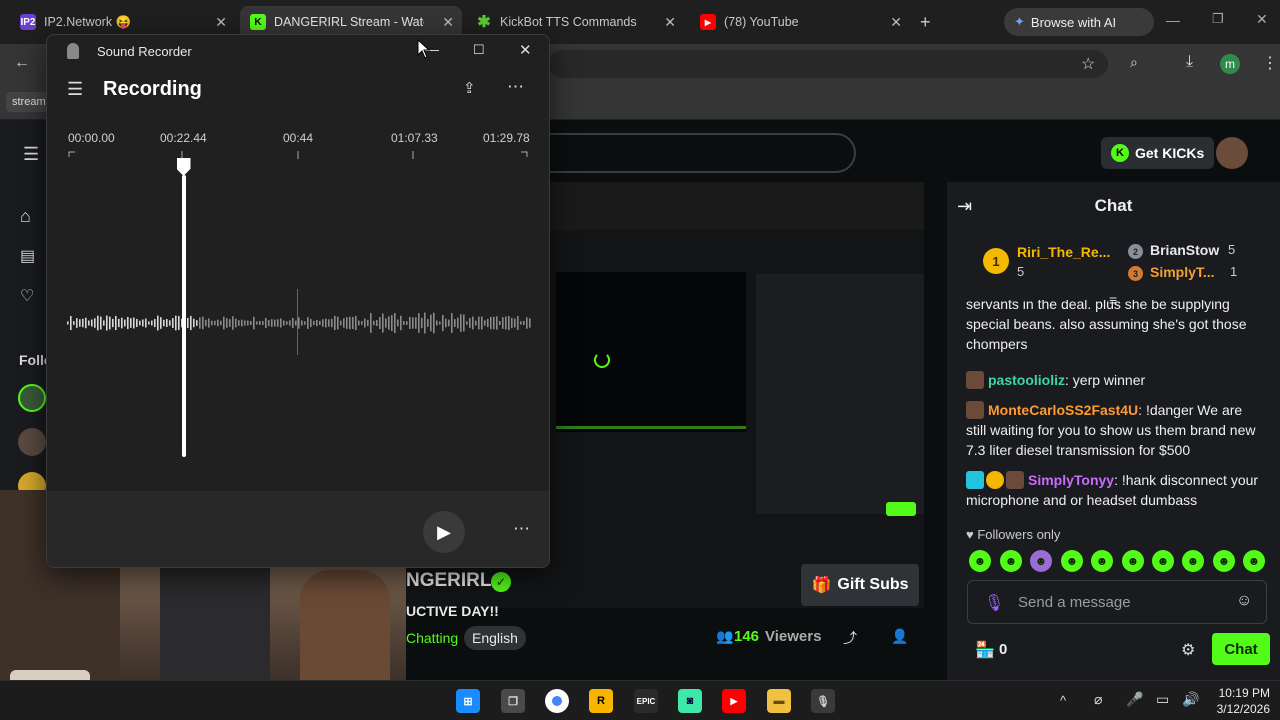 This screenshot has height=720, width=1280. What do you see at coordinates (515, 87) in the screenshot?
I see `more-options-icon: ⋯` at bounding box center [515, 87].